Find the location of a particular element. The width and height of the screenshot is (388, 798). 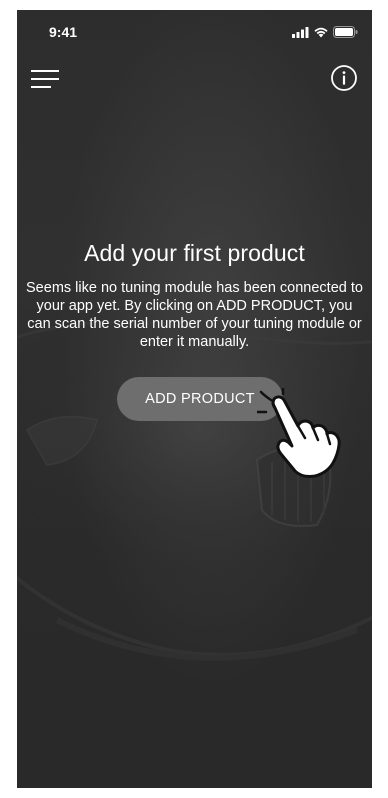

status-time: 9:41 is located at coordinates (63, 32).